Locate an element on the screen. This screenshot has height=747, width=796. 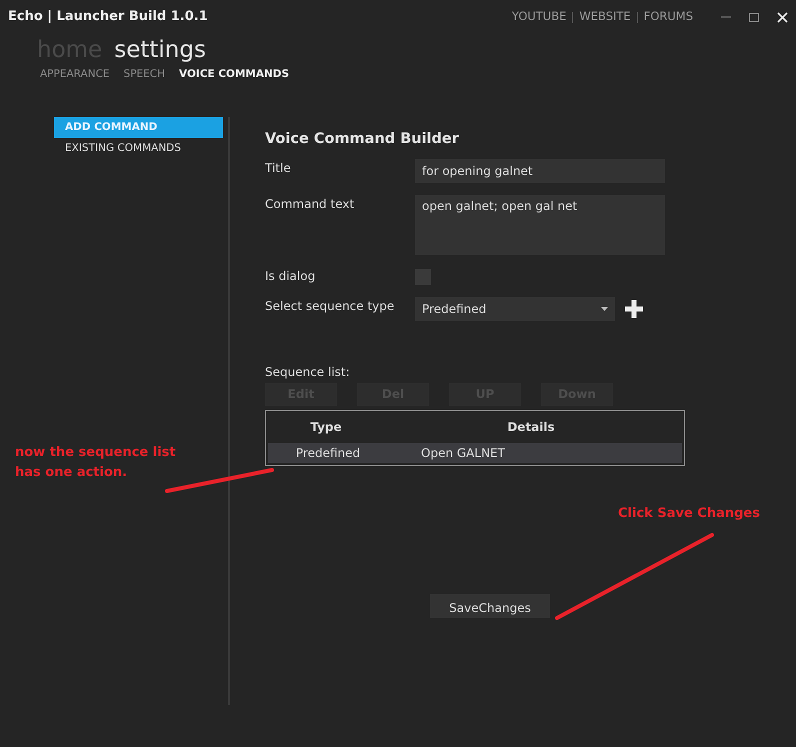
table-cell-text: Predefined is located at coordinates (328, 453).